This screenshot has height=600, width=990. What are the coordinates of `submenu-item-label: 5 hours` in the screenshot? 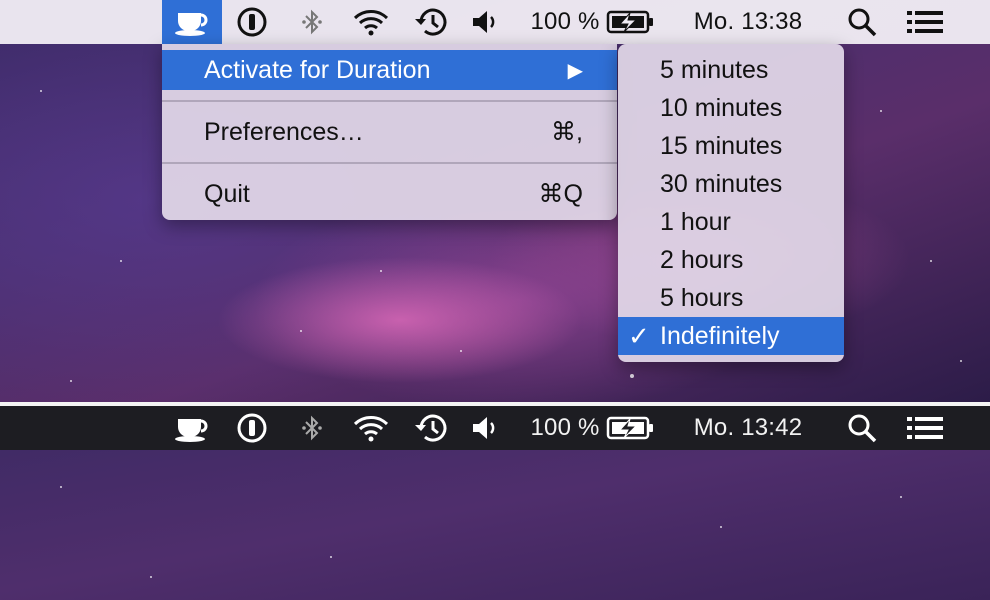 It's located at (702, 297).